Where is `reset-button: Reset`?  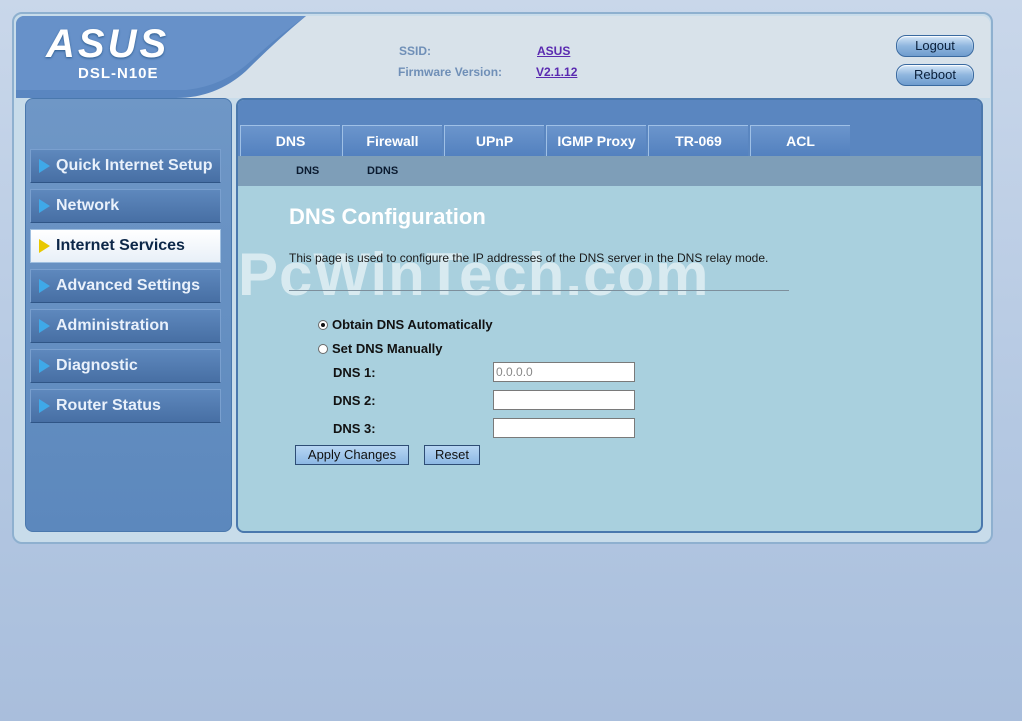 reset-button: Reset is located at coordinates (452, 455).